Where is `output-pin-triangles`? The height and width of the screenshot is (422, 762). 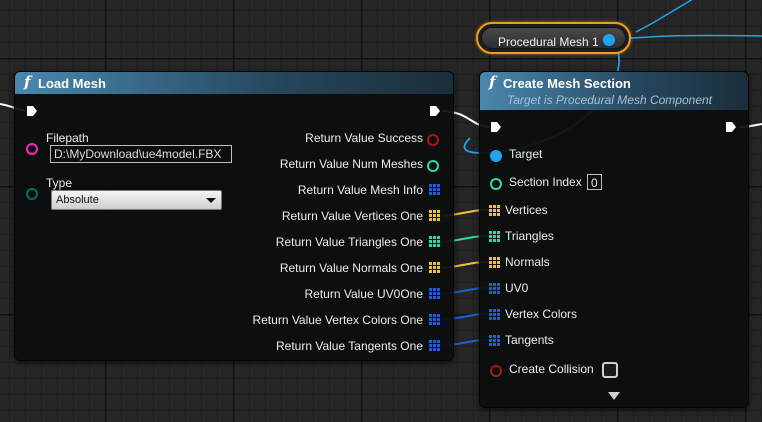
output-pin-triangles is located at coordinates (435, 242).